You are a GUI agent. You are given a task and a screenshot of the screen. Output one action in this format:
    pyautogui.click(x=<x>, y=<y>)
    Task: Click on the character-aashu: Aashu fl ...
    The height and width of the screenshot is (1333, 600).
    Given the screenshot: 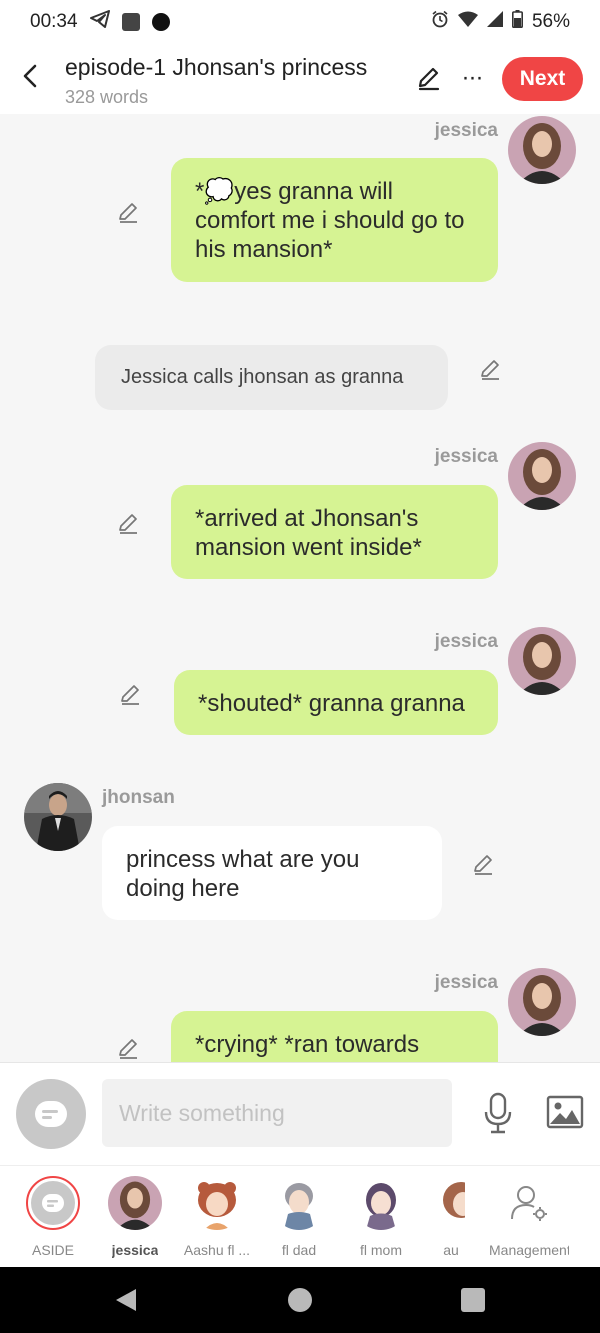 What is the action you would take?
    pyautogui.click(x=217, y=1217)
    